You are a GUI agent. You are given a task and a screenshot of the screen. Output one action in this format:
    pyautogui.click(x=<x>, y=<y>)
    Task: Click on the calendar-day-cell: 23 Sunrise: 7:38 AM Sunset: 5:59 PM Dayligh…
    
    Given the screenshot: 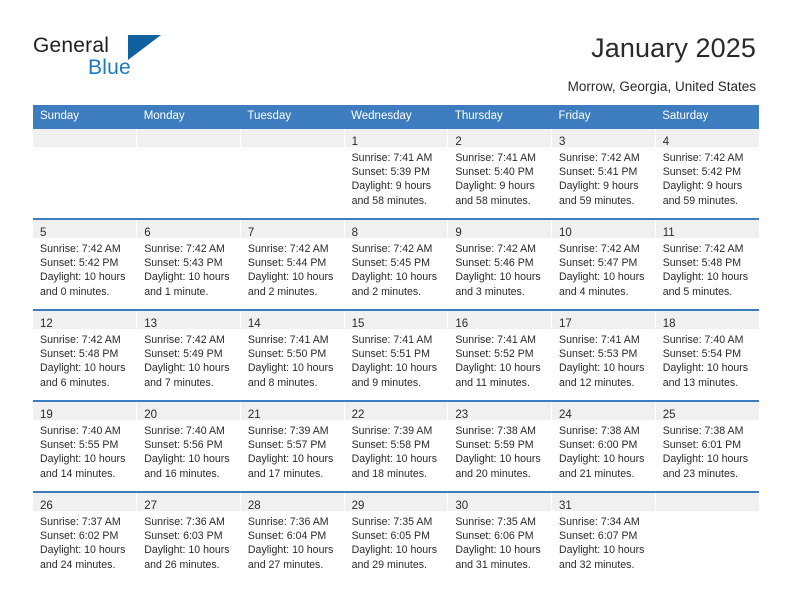 What is the action you would take?
    pyautogui.click(x=500, y=446)
    